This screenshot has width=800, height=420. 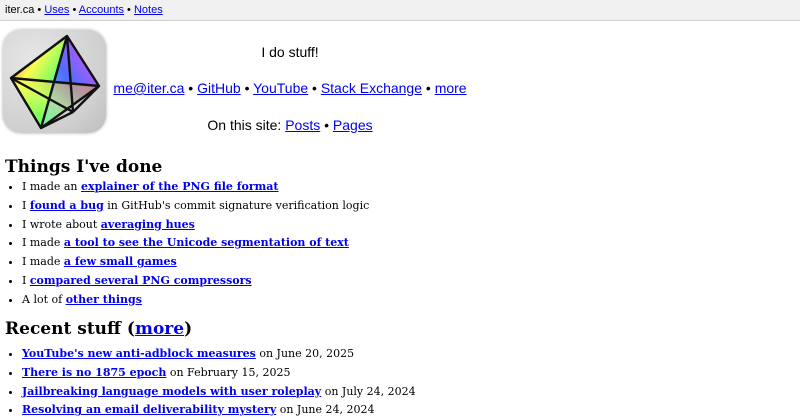 I want to click on github-link: GitHub, so click(x=219, y=88).